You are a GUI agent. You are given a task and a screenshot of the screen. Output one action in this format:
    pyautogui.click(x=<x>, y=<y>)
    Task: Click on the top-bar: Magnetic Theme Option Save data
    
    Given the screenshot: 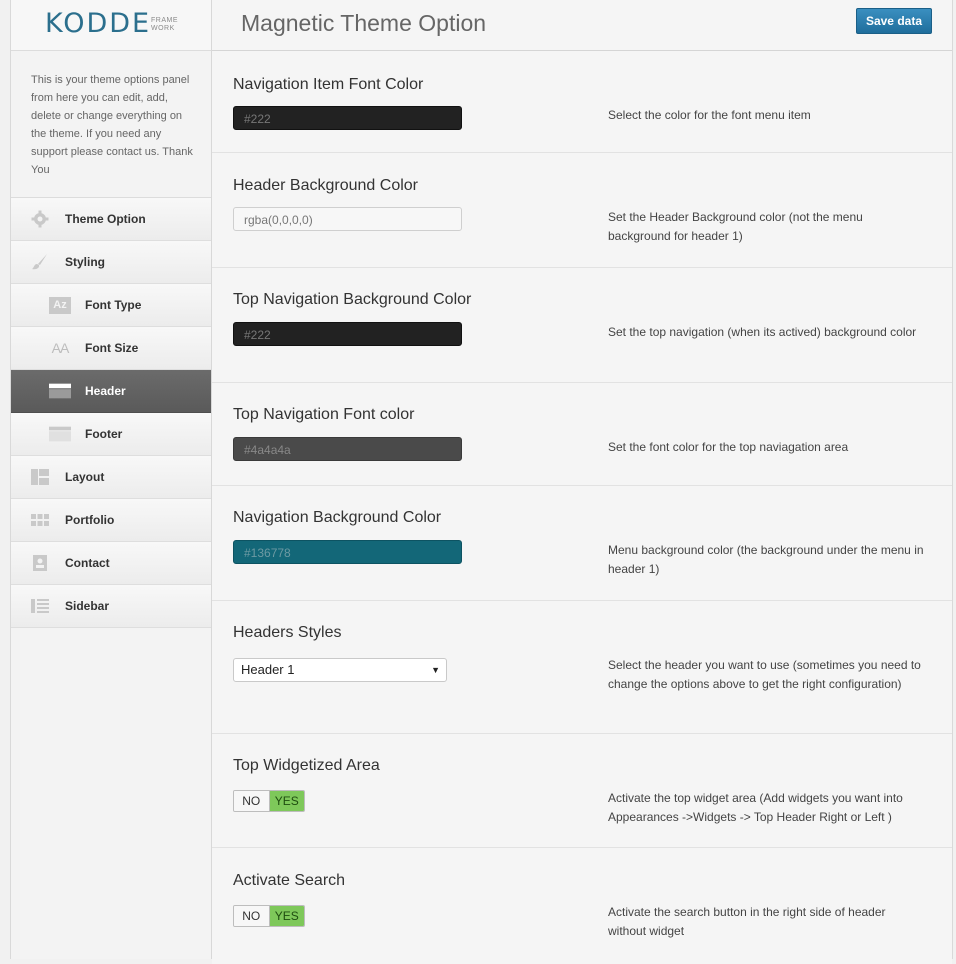 What is the action you would take?
    pyautogui.click(x=582, y=25)
    